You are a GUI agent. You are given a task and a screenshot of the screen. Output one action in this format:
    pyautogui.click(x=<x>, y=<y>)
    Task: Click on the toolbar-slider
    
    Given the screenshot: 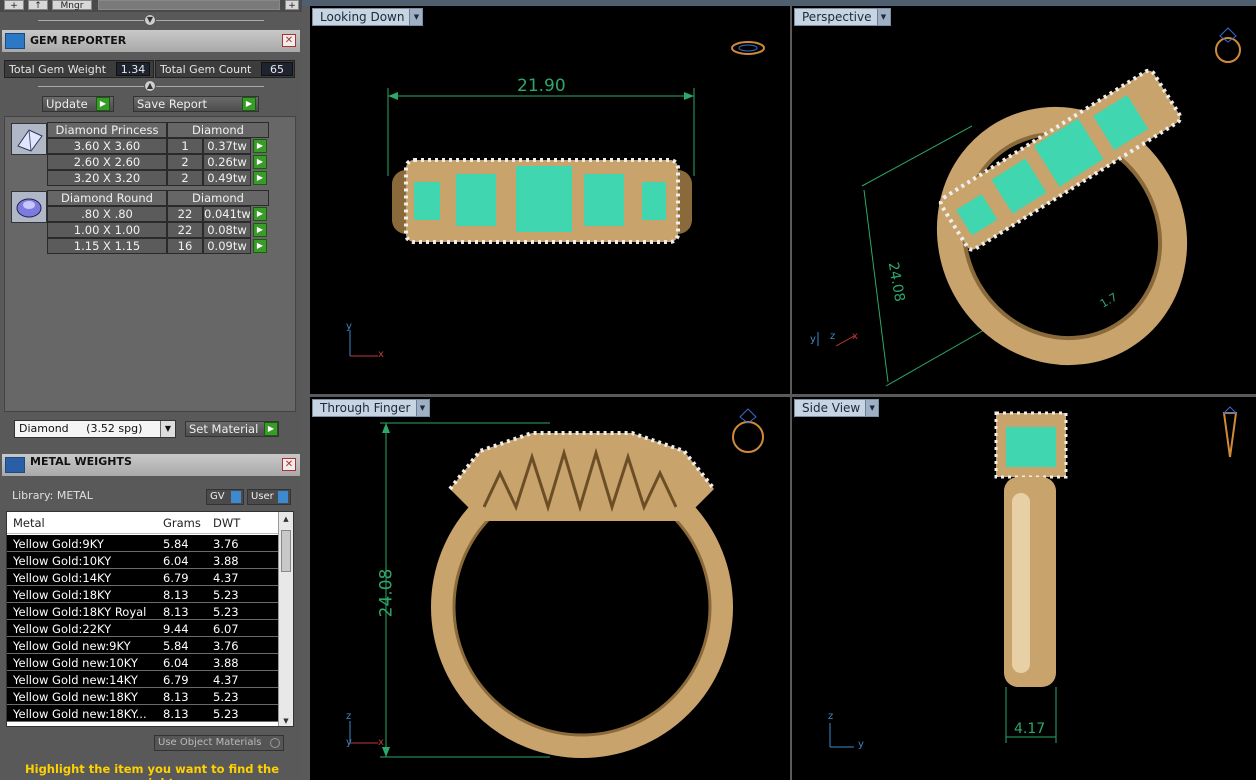 What is the action you would take?
    pyautogui.click(x=189, y=5)
    